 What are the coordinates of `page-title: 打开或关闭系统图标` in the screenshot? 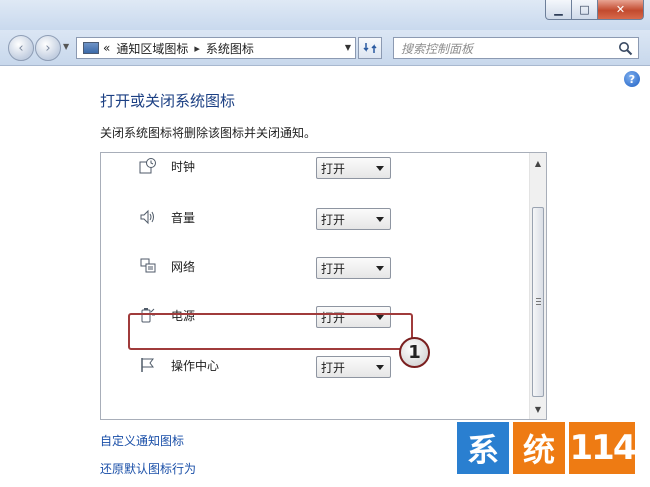 It's located at (168, 101).